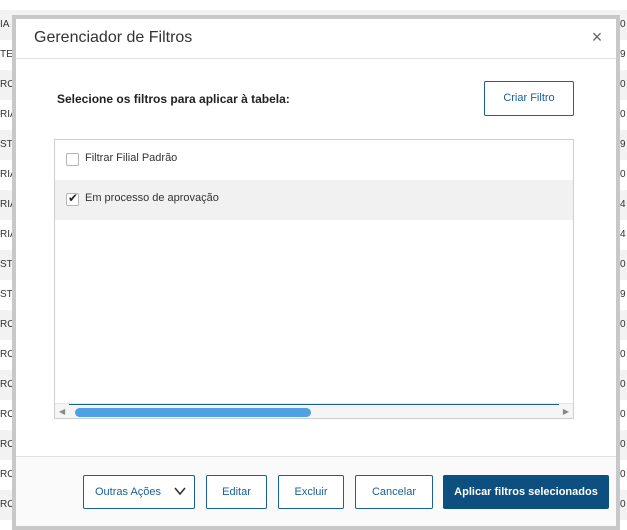  Describe the element at coordinates (314, 404) in the screenshot. I see `scrollbar-track` at that location.